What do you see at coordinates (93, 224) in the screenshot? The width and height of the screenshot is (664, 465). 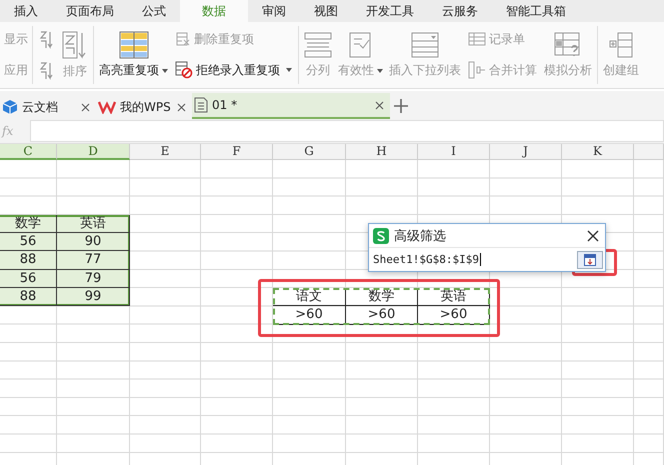 I see `table-cell: 英语` at bounding box center [93, 224].